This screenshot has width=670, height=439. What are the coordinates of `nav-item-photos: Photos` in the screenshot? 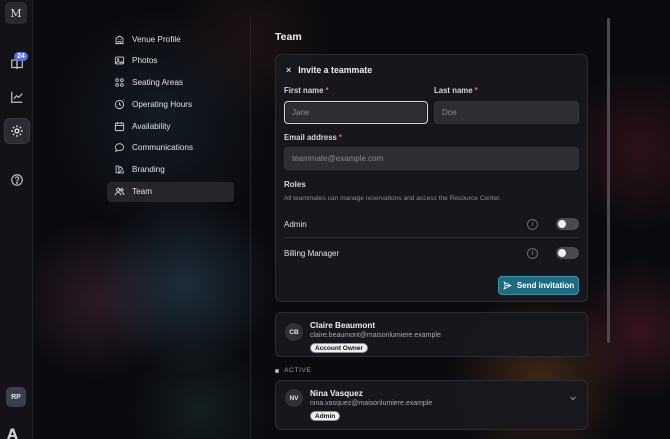 It's located at (170, 61).